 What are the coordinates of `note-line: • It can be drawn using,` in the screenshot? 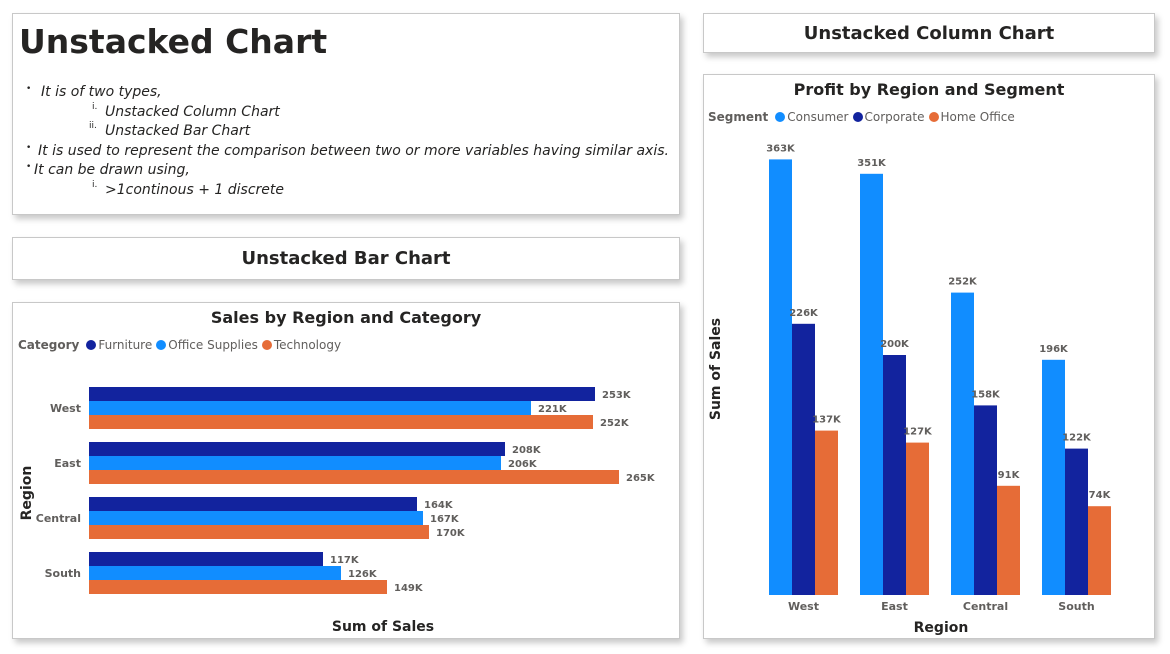 It's located at (108, 170).